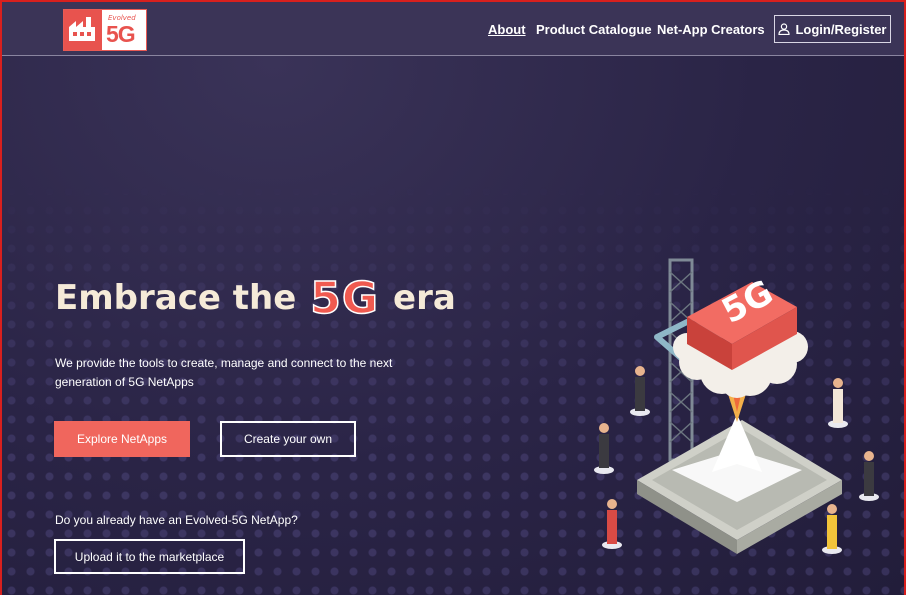  What do you see at coordinates (176, 298) in the screenshot?
I see `headline-text-before: Embrace the` at bounding box center [176, 298].